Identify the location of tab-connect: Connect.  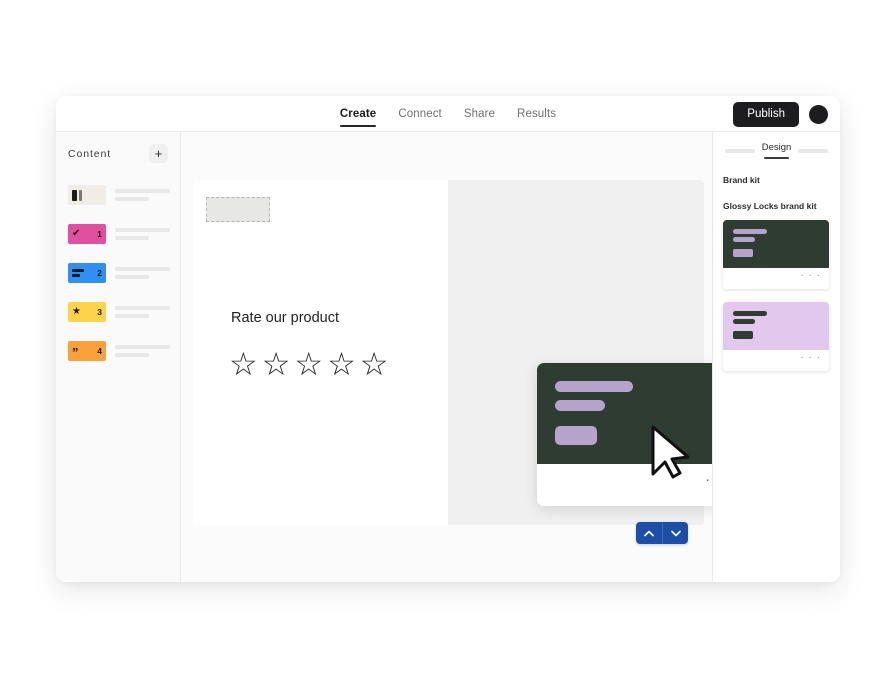
(420, 117).